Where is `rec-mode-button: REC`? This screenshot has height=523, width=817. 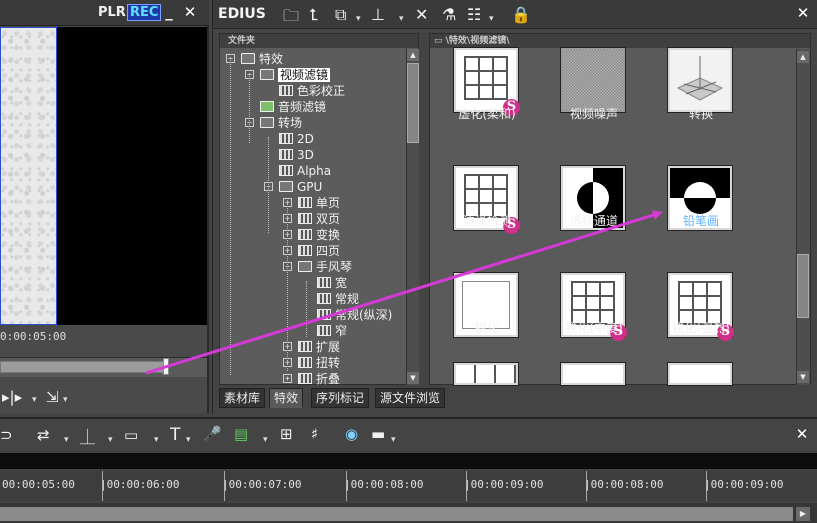
rec-mode-button: REC is located at coordinates (144, 12).